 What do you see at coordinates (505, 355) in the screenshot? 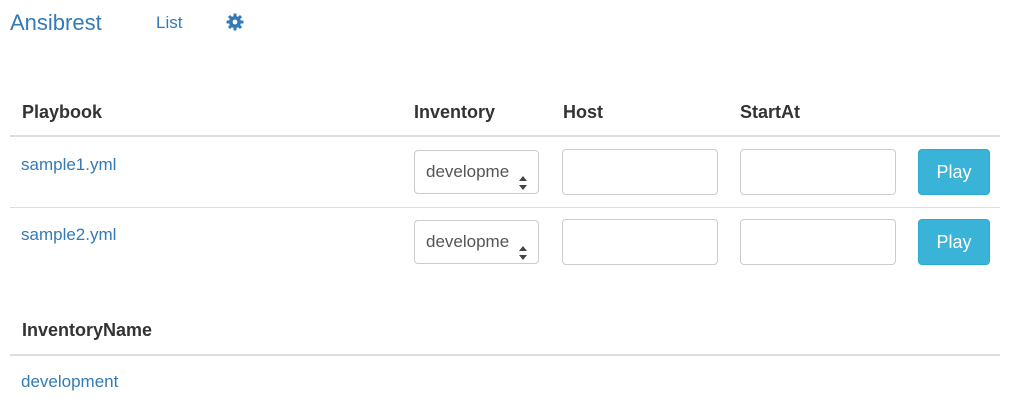
I see `inventory-header-divider` at bounding box center [505, 355].